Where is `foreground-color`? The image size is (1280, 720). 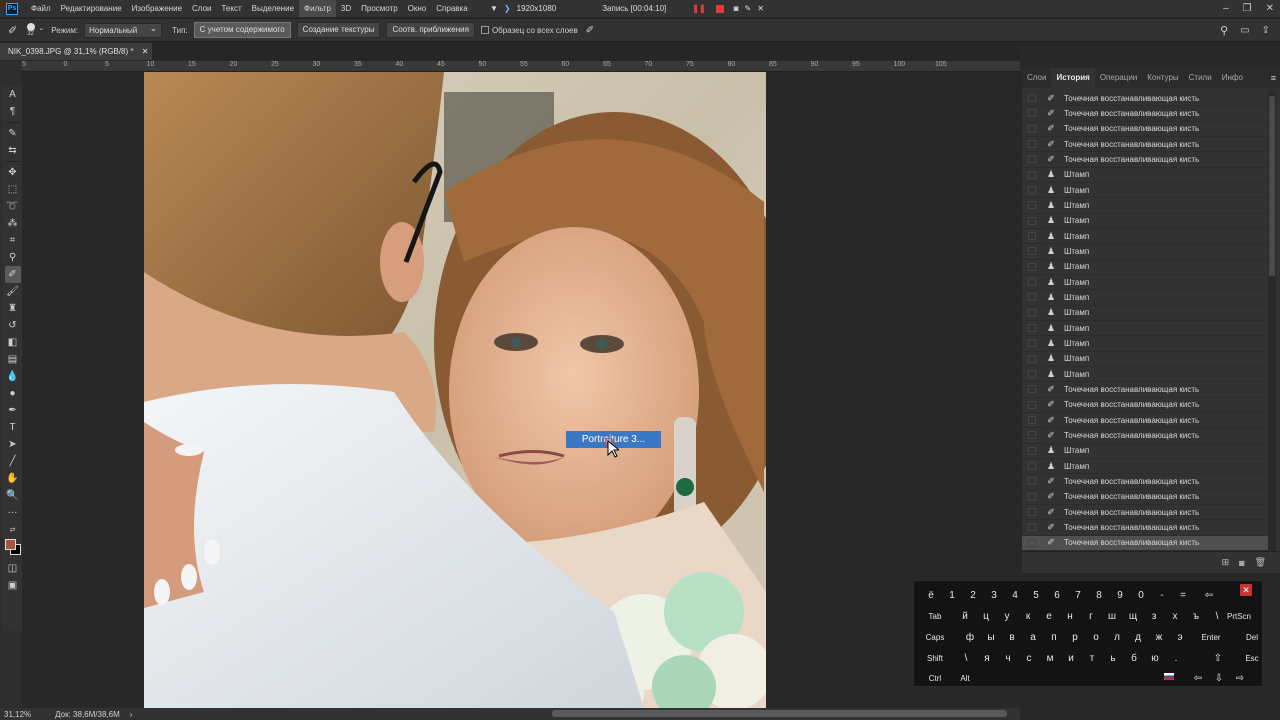
foreground-color is located at coordinates (10, 544).